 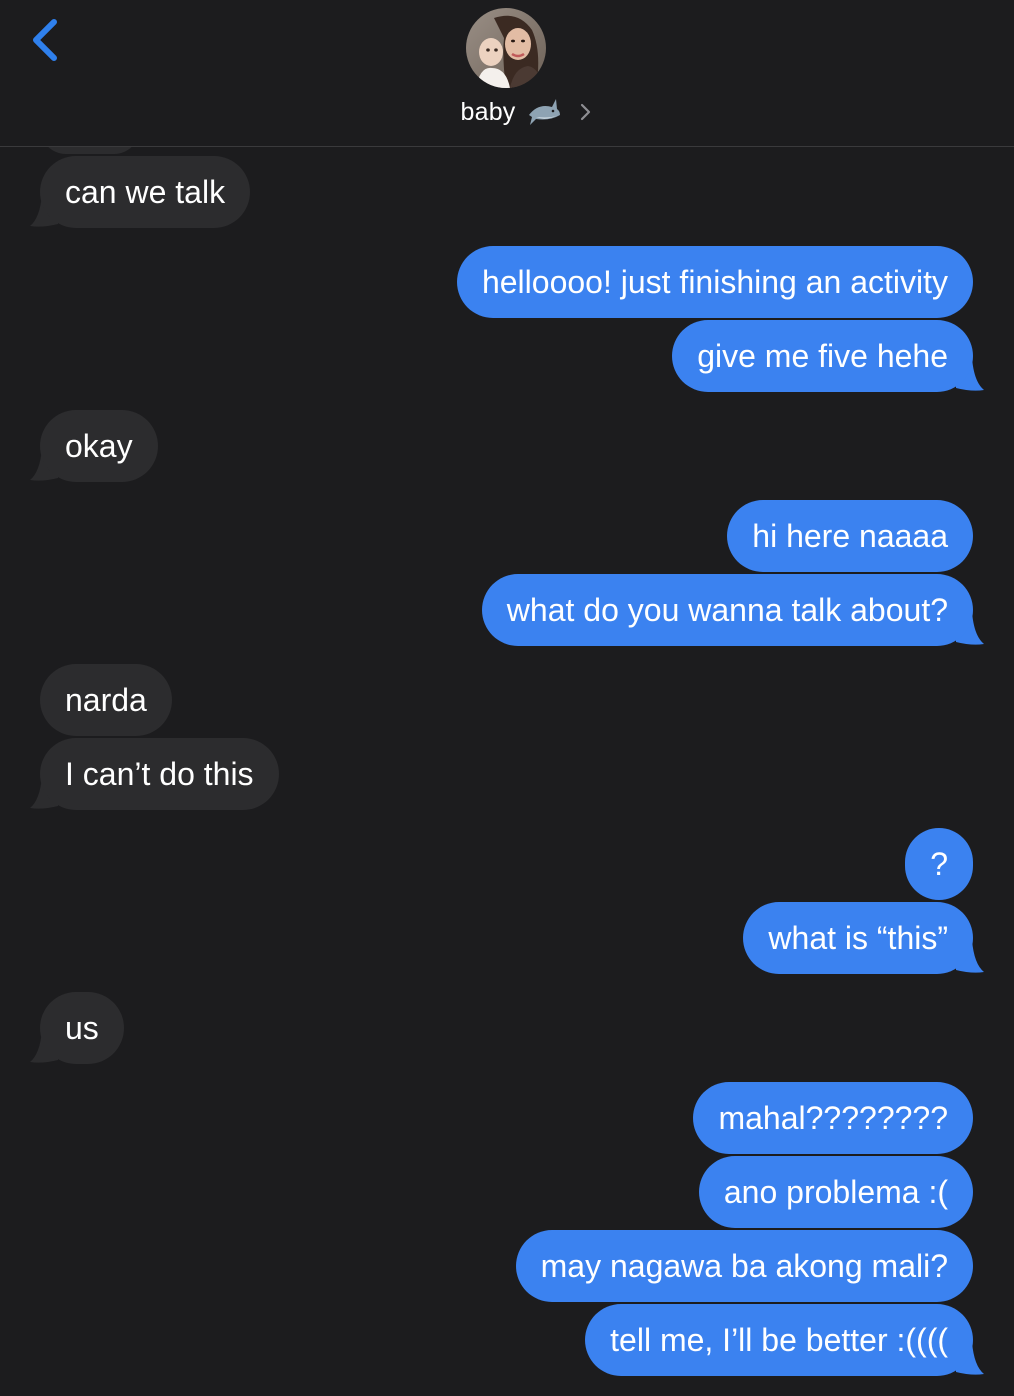 I want to click on outgoing-message: ano problema :(, so click(x=835, y=1192).